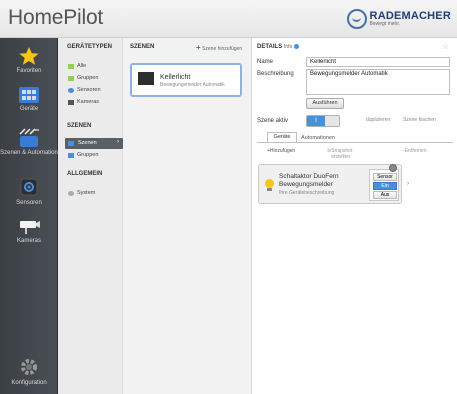 The width and height of the screenshot is (457, 394). Describe the element at coordinates (84, 90) in the screenshot. I see `type-item-sensors: Sensoren` at that location.